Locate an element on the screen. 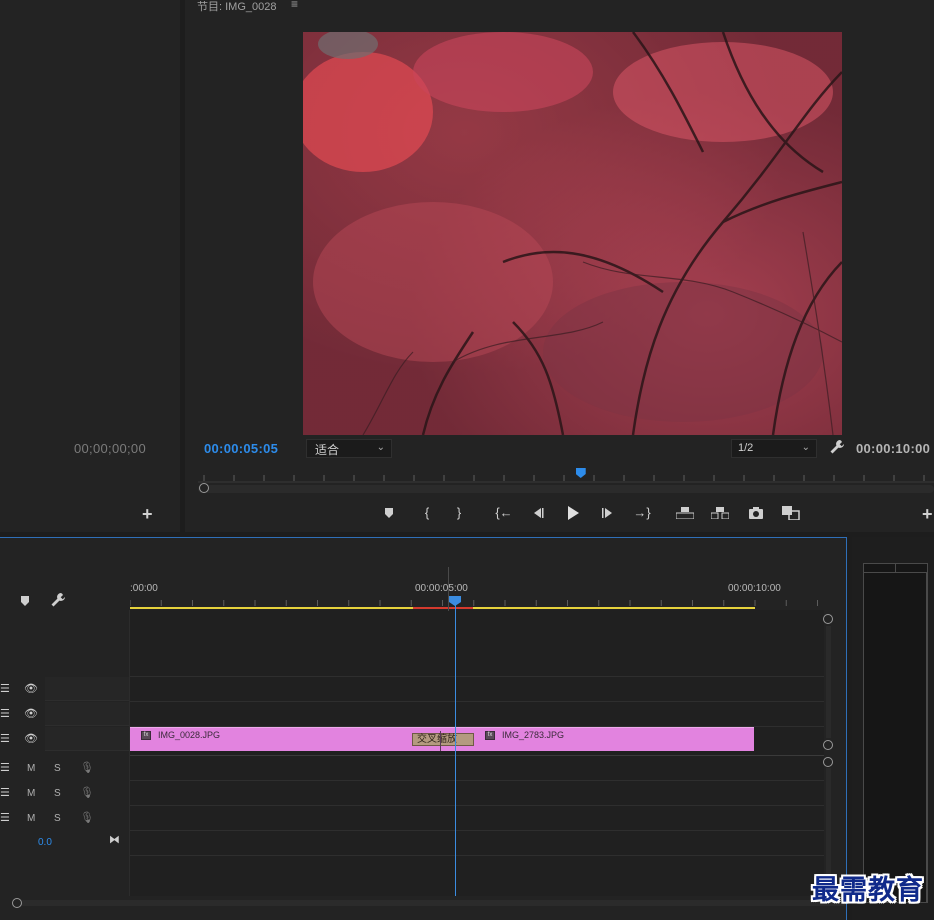 The height and width of the screenshot is (920, 934). step-forward-button is located at coordinates (608, 513).